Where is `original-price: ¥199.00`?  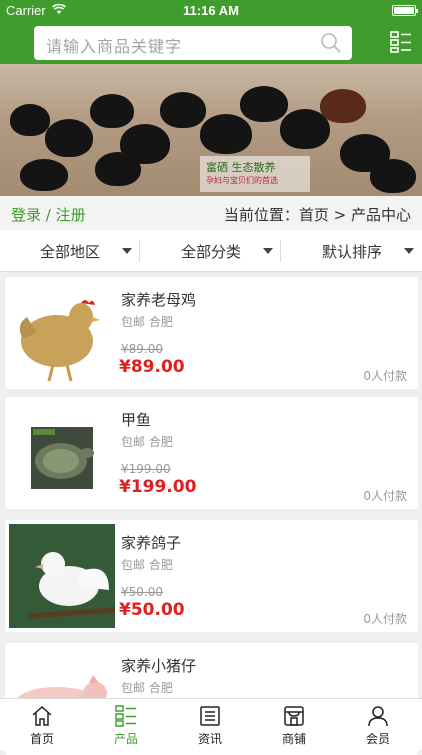
original-price: ¥199.00 is located at coordinates (146, 469).